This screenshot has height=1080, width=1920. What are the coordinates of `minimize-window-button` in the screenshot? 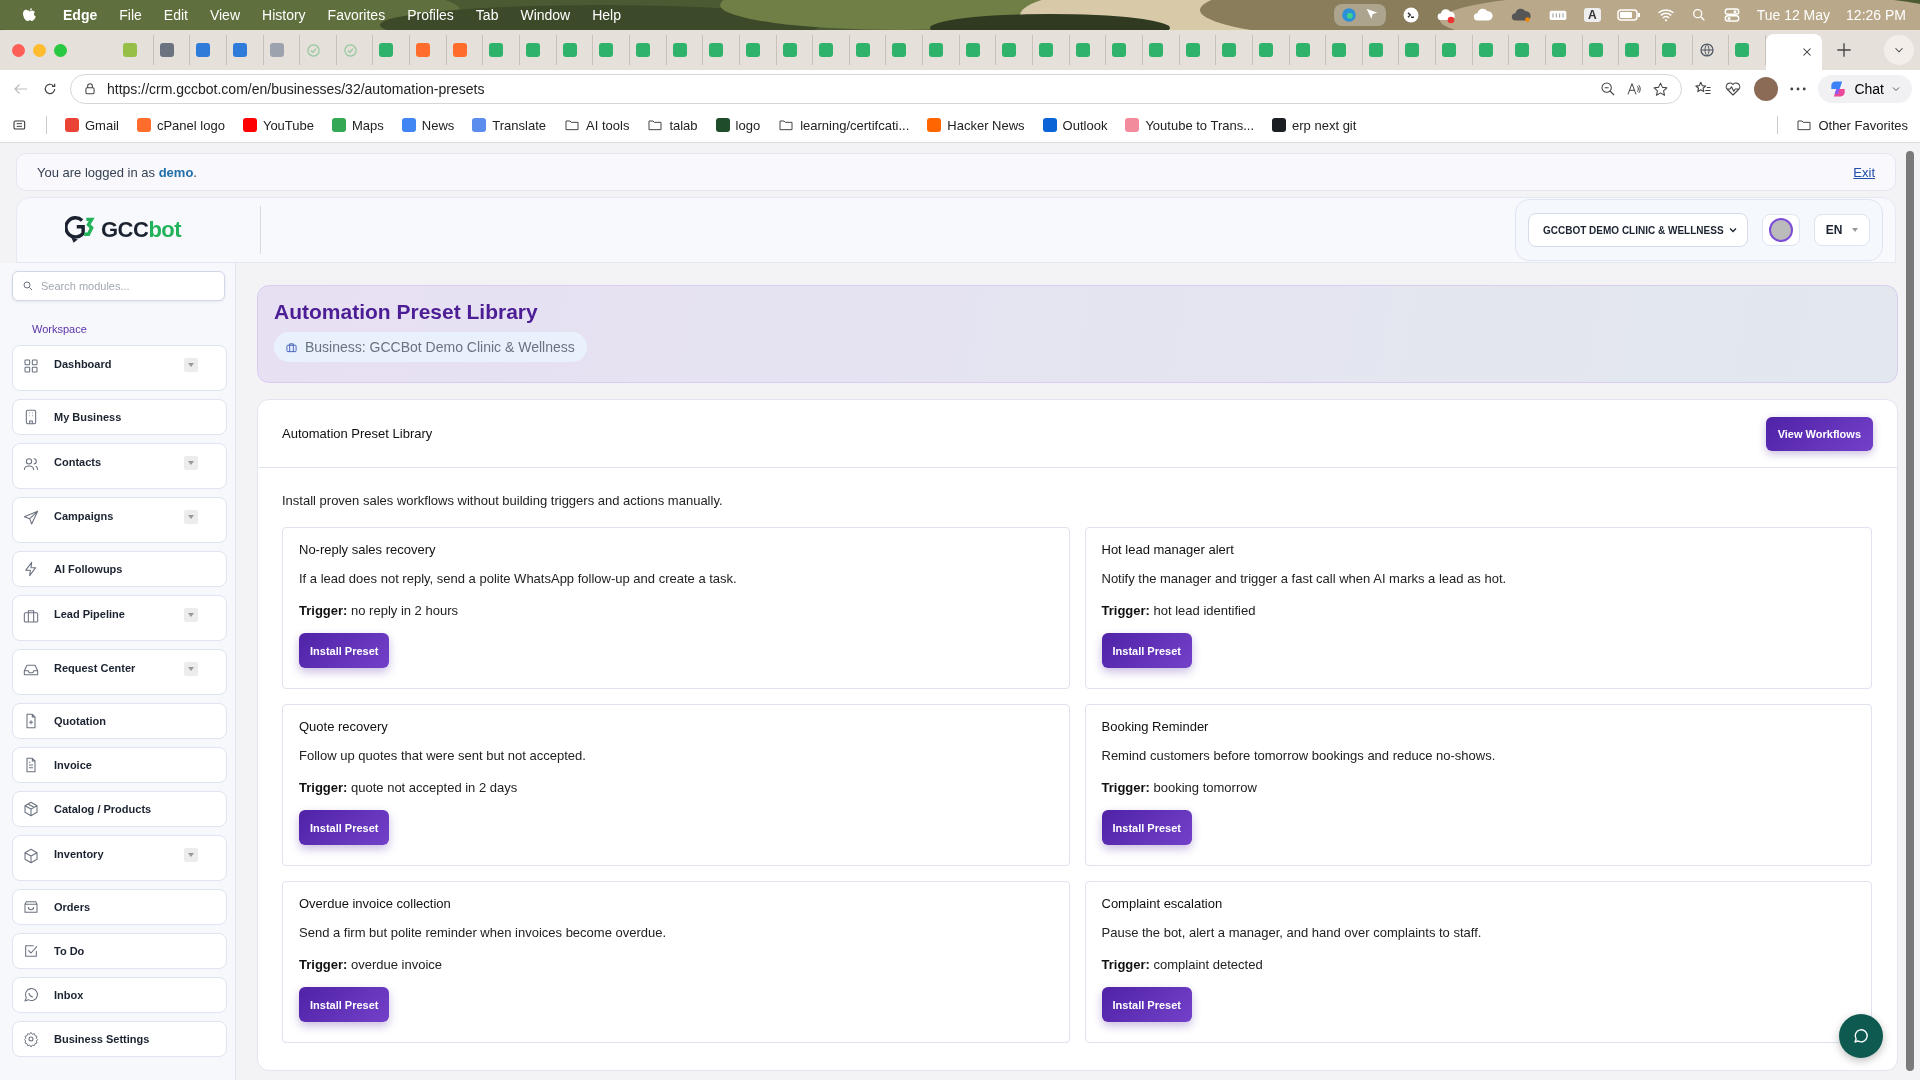 It's located at (39, 50).